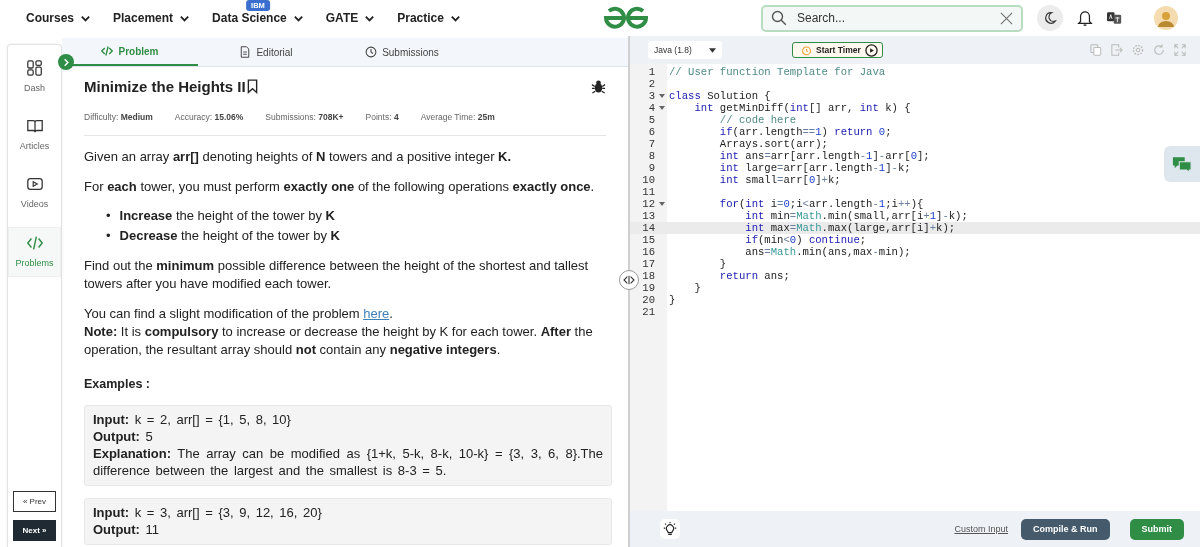 Image resolution: width=1200 pixels, height=547 pixels. I want to click on translate-icon, so click(1114, 18).